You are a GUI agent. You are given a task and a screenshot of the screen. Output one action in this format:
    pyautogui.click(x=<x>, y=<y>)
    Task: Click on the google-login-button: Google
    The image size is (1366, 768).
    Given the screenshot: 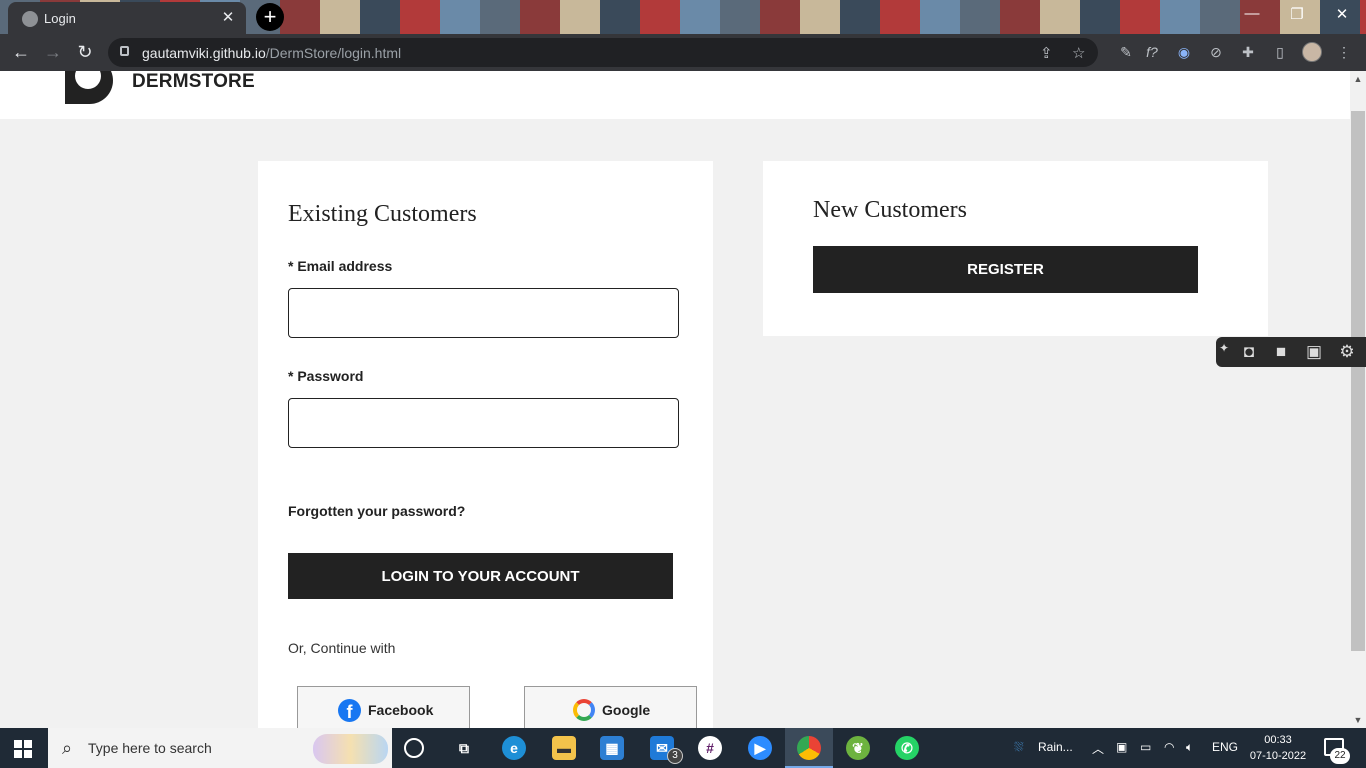 What is the action you would take?
    pyautogui.click(x=610, y=707)
    